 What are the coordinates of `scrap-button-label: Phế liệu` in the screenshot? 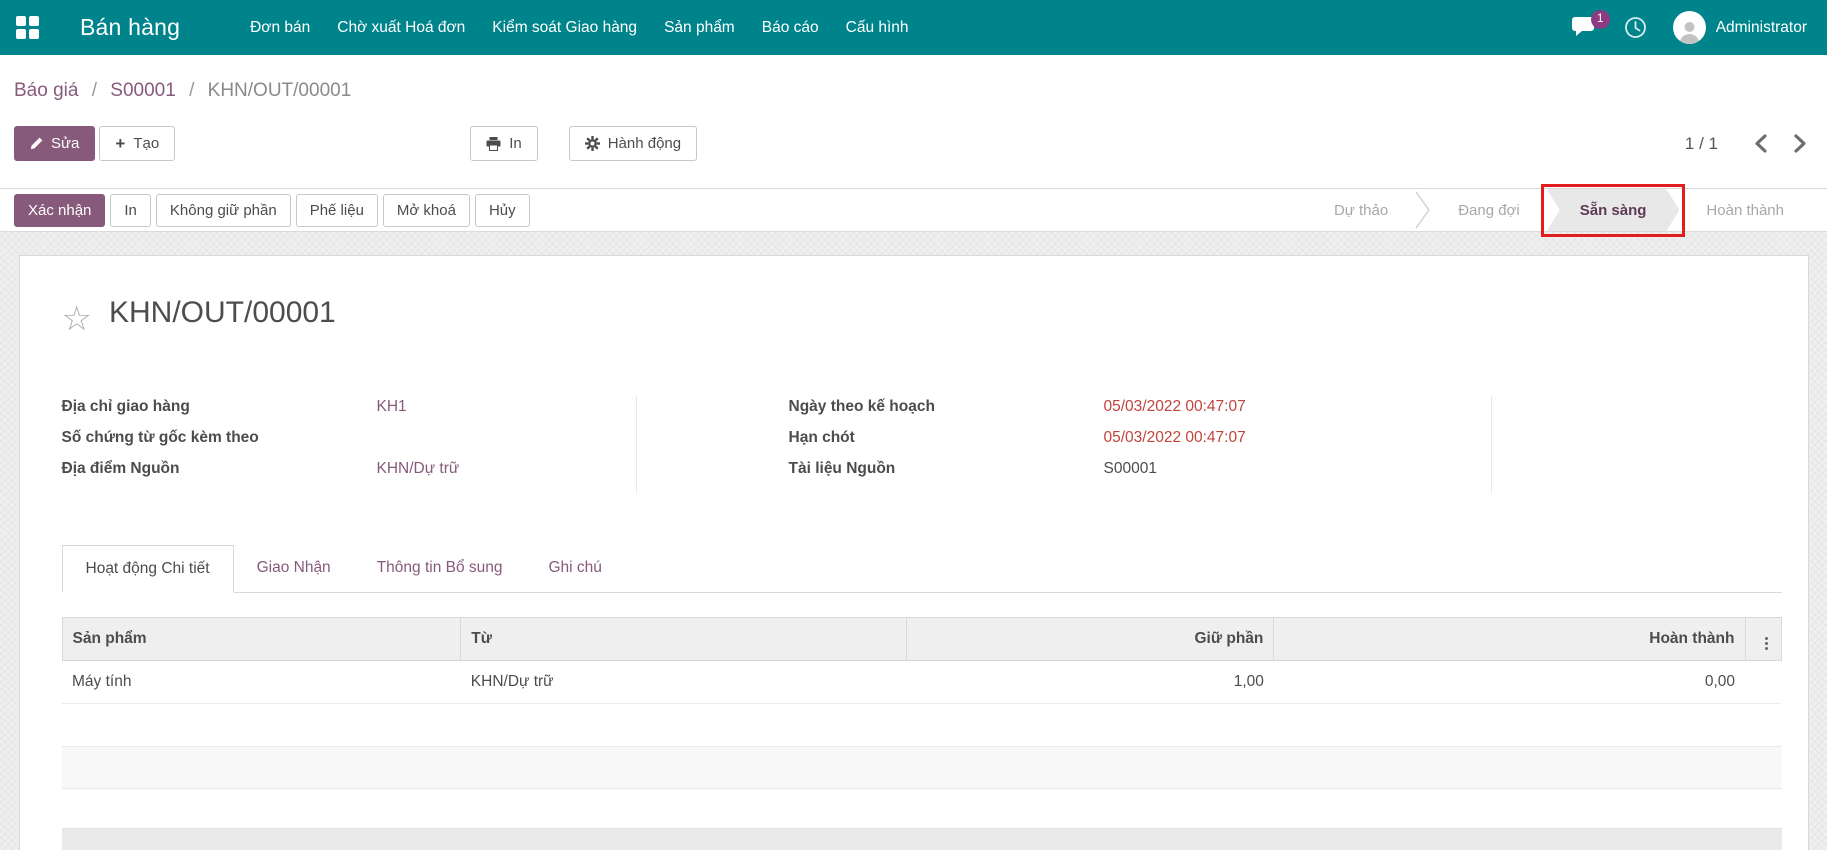 It's located at (336, 210).